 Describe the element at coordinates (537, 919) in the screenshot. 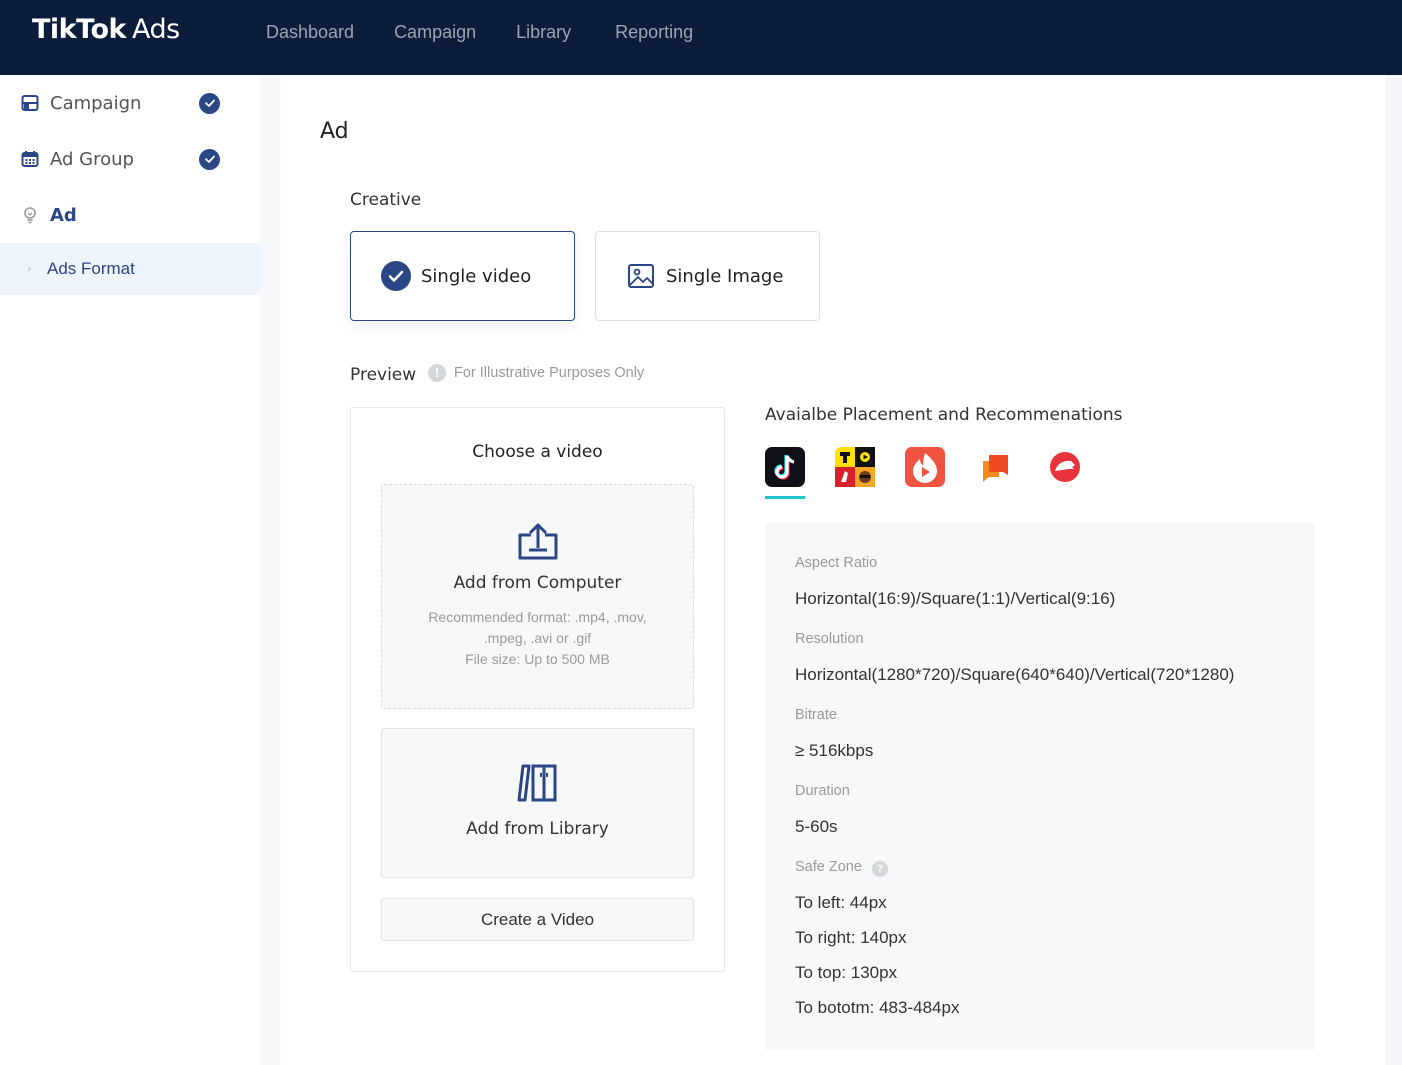

I see `create-video-button: Create a Video` at that location.